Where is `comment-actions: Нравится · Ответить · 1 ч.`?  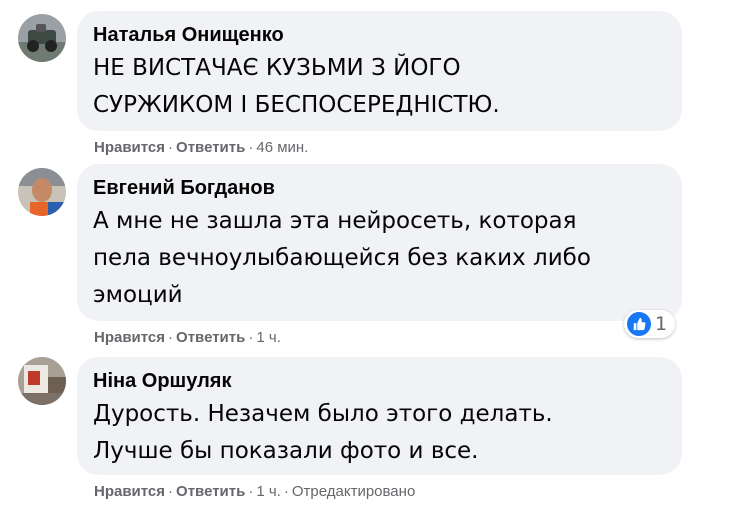 comment-actions: Нравится · Ответить · 1 ч. is located at coordinates (187, 338).